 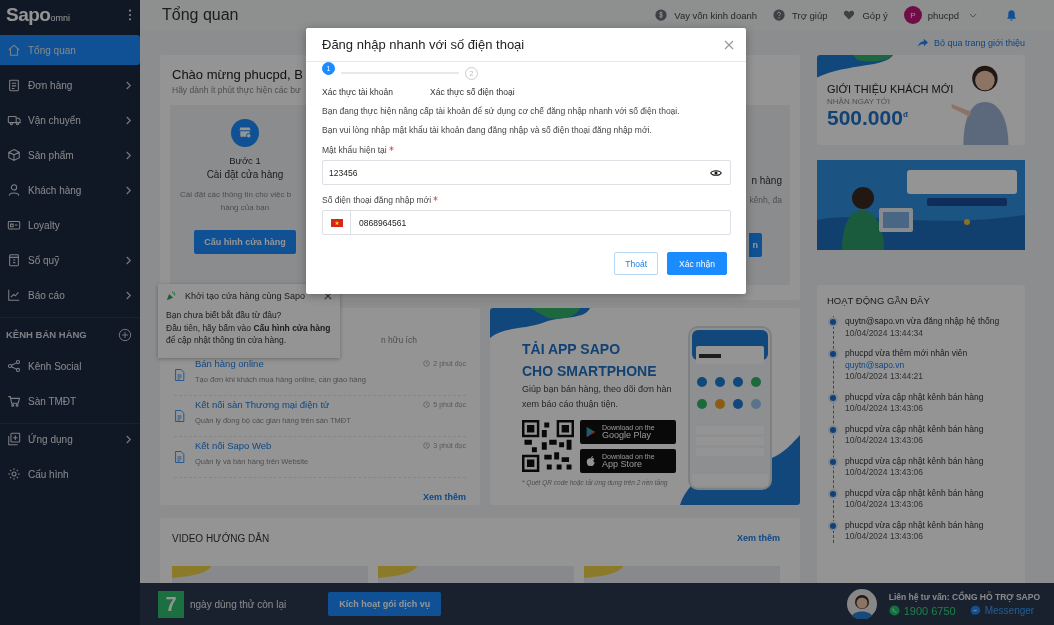 What do you see at coordinates (865, 15) in the screenshot?
I see `header-link: Góp ý` at bounding box center [865, 15].